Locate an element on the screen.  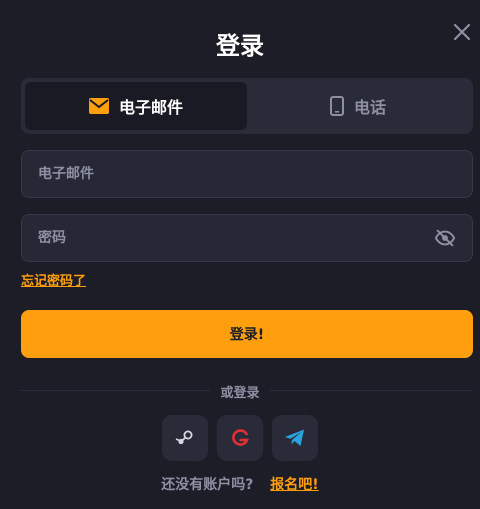
eye-off-icon is located at coordinates (445, 238).